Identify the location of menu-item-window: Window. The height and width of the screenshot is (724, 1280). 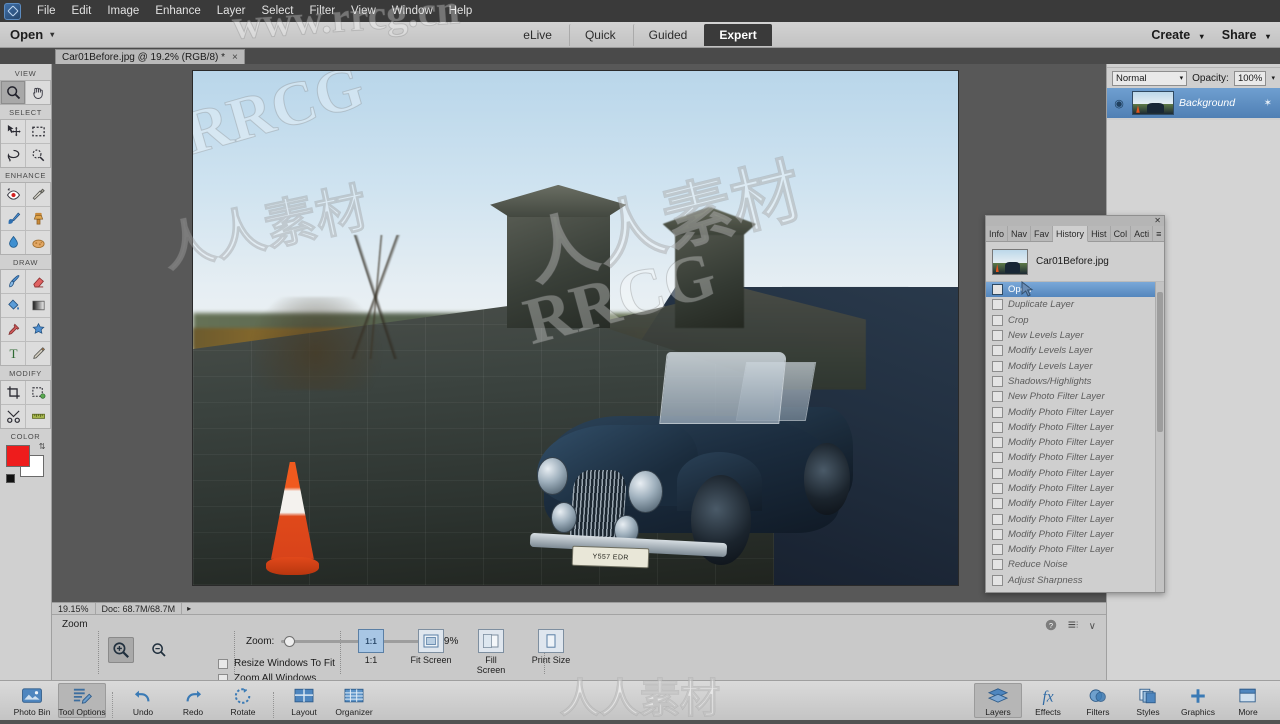
(412, 11).